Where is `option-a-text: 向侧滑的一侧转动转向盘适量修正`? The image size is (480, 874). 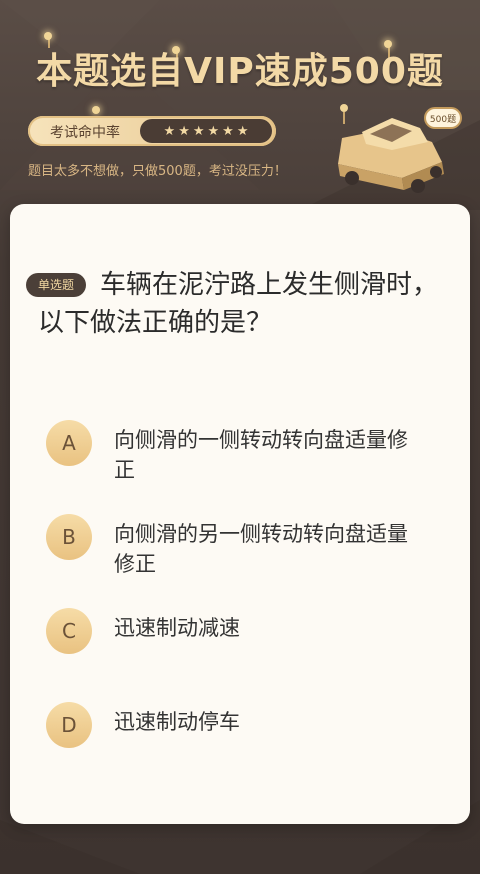 option-a-text: 向侧滑的一侧转动转向盘适量修正 is located at coordinates (261, 455).